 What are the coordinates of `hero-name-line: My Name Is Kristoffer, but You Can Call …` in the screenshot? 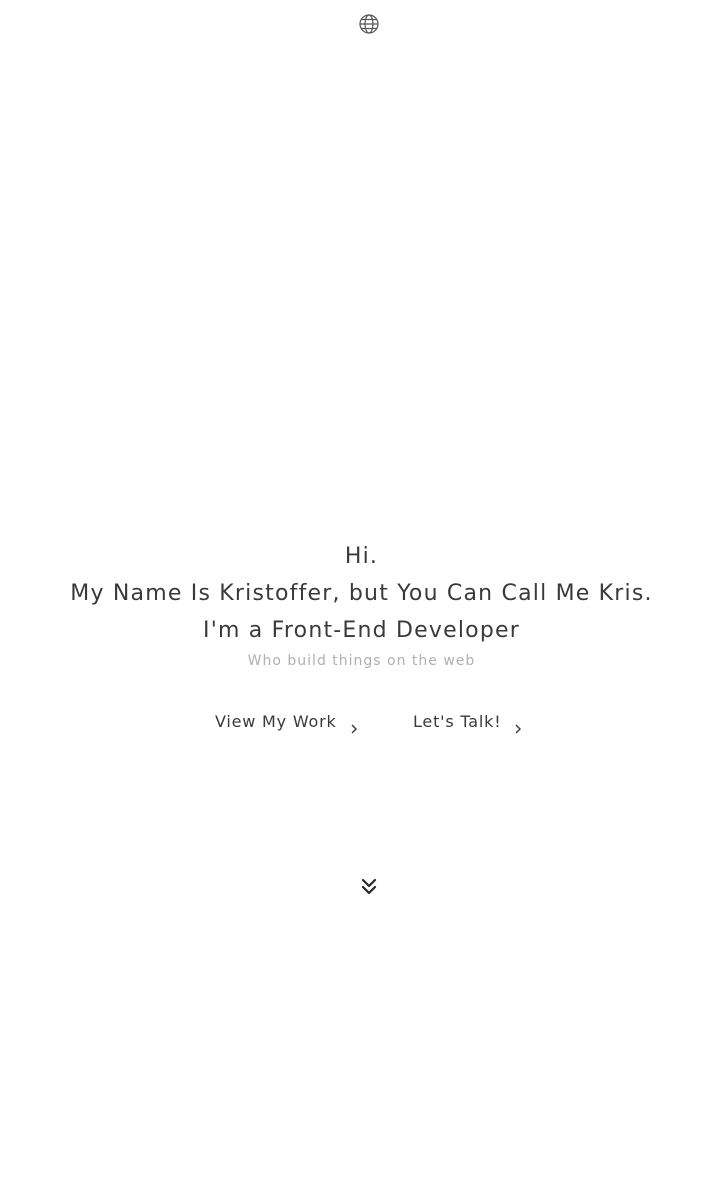 It's located at (361, 593).